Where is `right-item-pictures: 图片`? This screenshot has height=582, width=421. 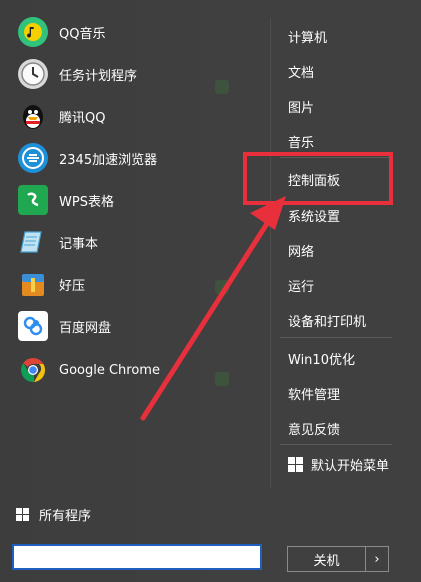
right-item-pictures: 图片 is located at coordinates (301, 106).